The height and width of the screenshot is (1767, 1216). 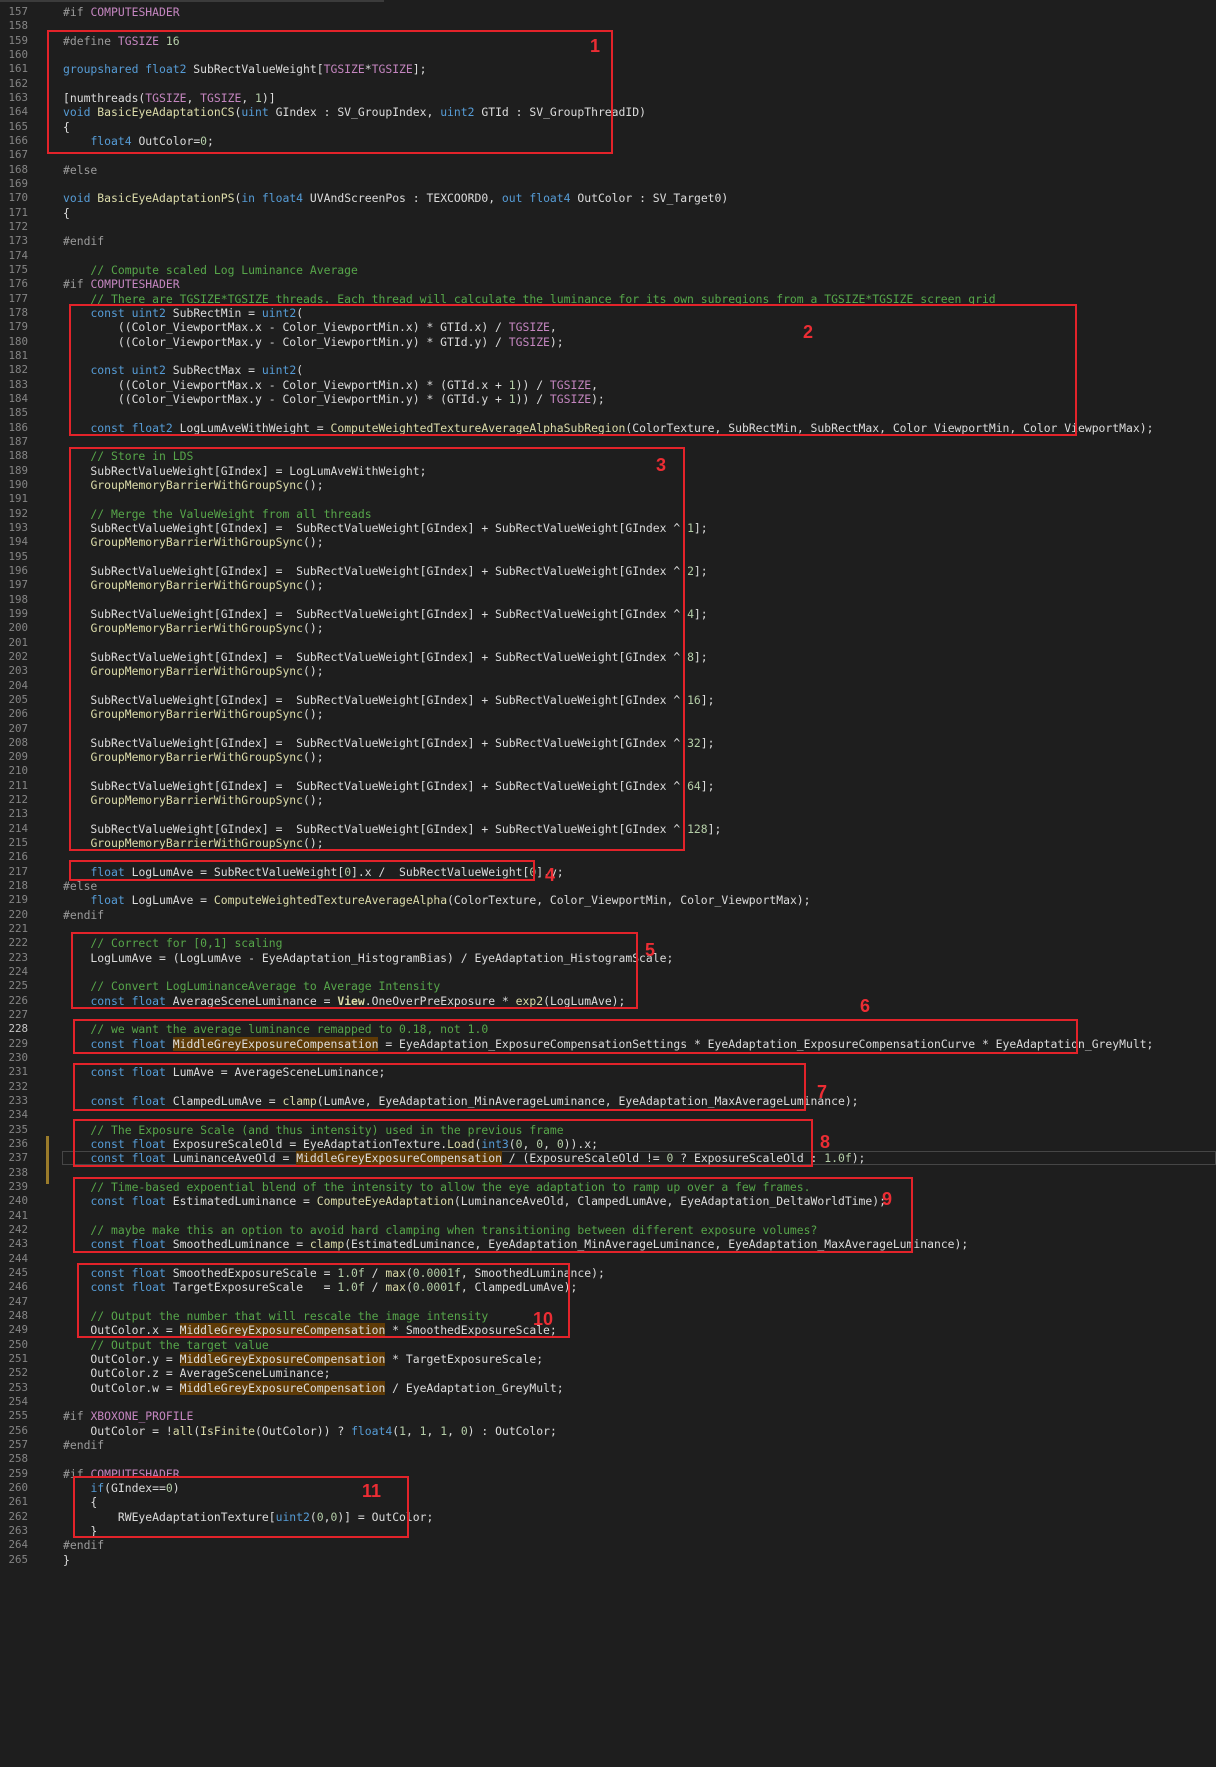 I want to click on annotation-label: 2, so click(x=808, y=332).